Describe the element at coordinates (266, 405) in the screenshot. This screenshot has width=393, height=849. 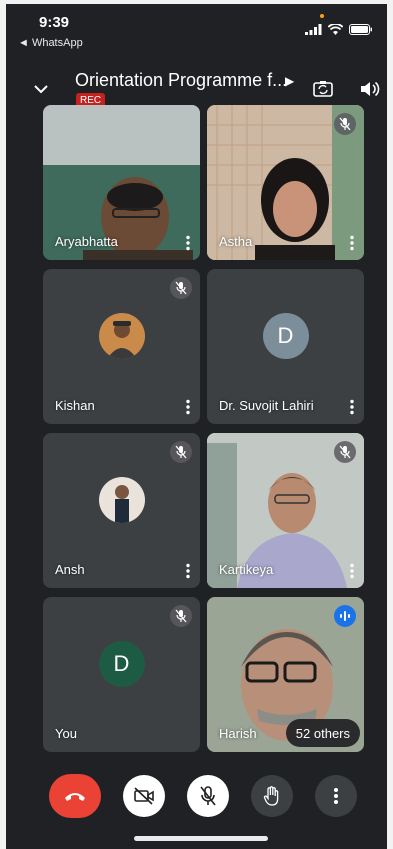
I see `participant-name: Dr. Suvojit Lahiri` at that location.